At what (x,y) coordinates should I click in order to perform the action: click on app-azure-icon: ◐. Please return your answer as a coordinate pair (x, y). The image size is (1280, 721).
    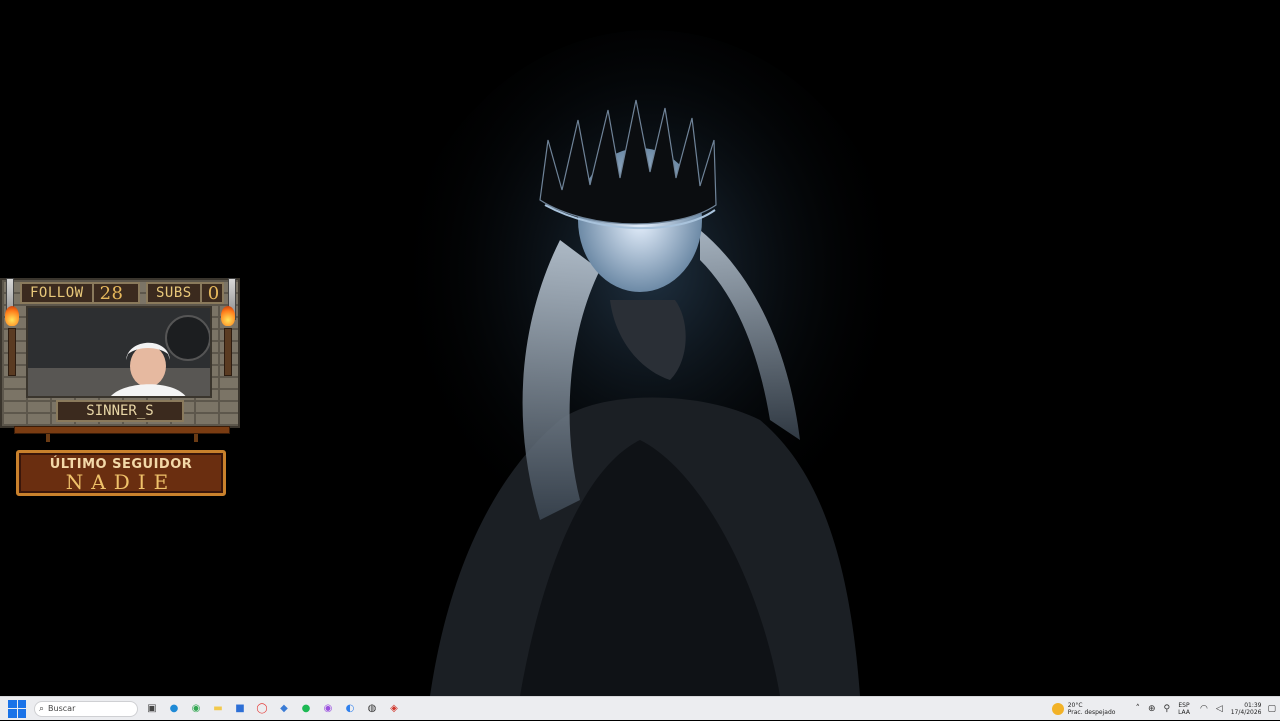
    Looking at the image, I should click on (350, 709).